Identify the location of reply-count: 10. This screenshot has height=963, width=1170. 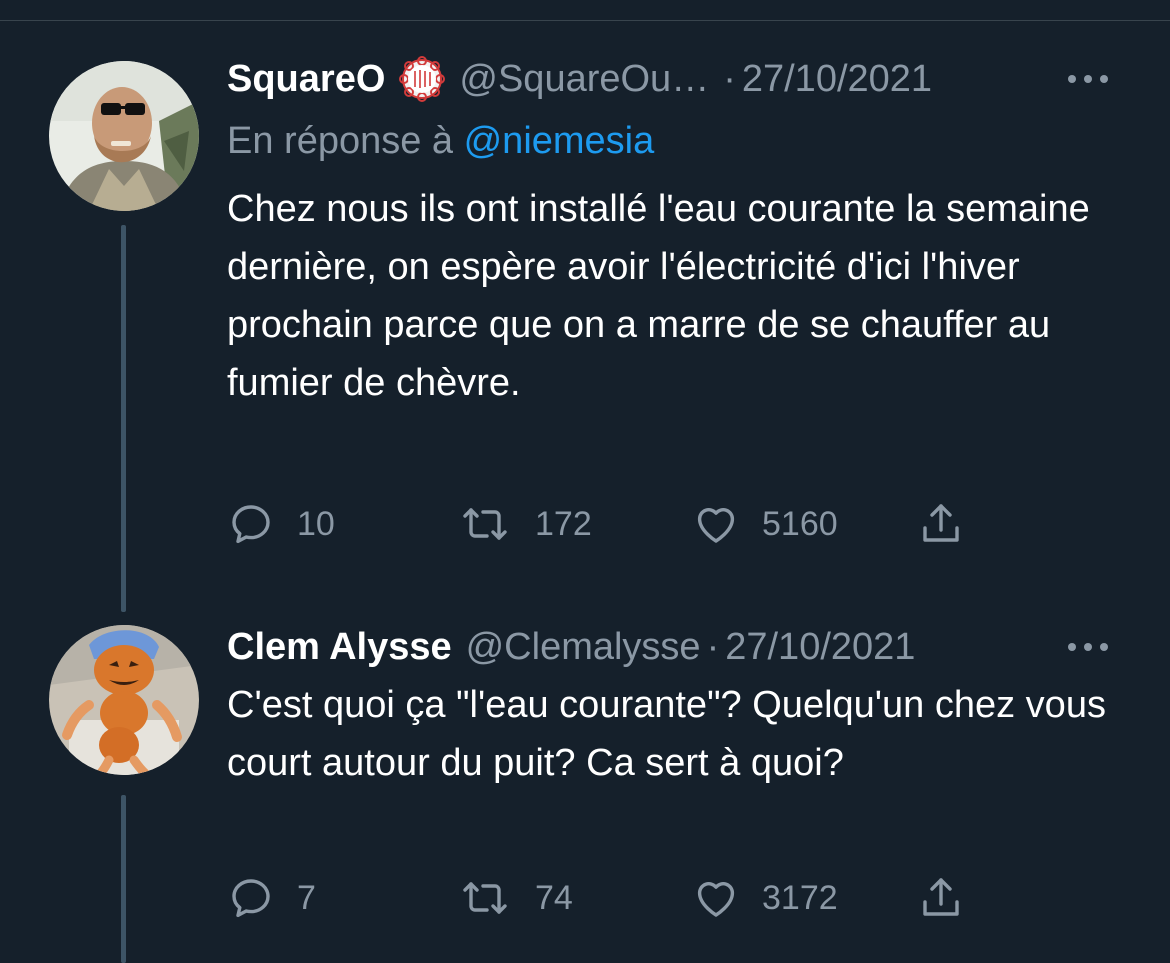
(316, 523).